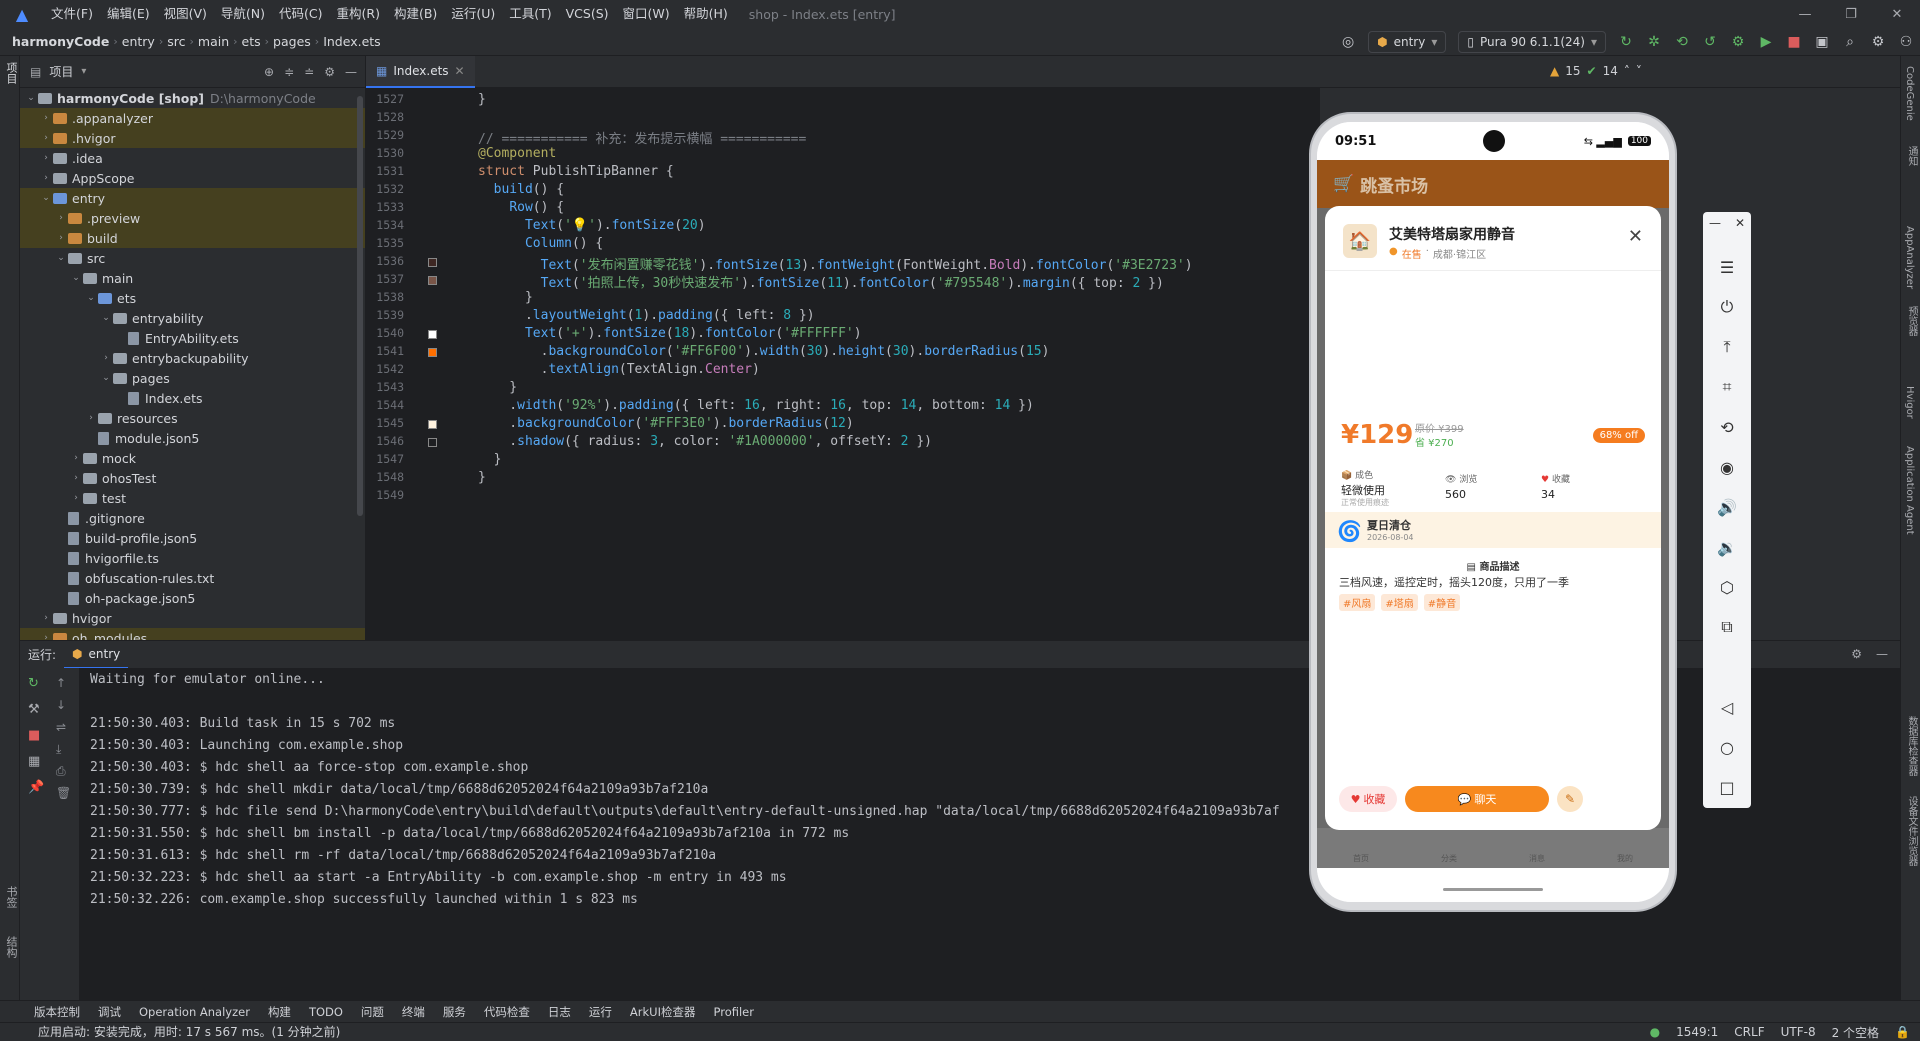 The height and width of the screenshot is (1041, 1920). Describe the element at coordinates (587, 14) in the screenshot. I see `menu-item: VCS(S)` at that location.